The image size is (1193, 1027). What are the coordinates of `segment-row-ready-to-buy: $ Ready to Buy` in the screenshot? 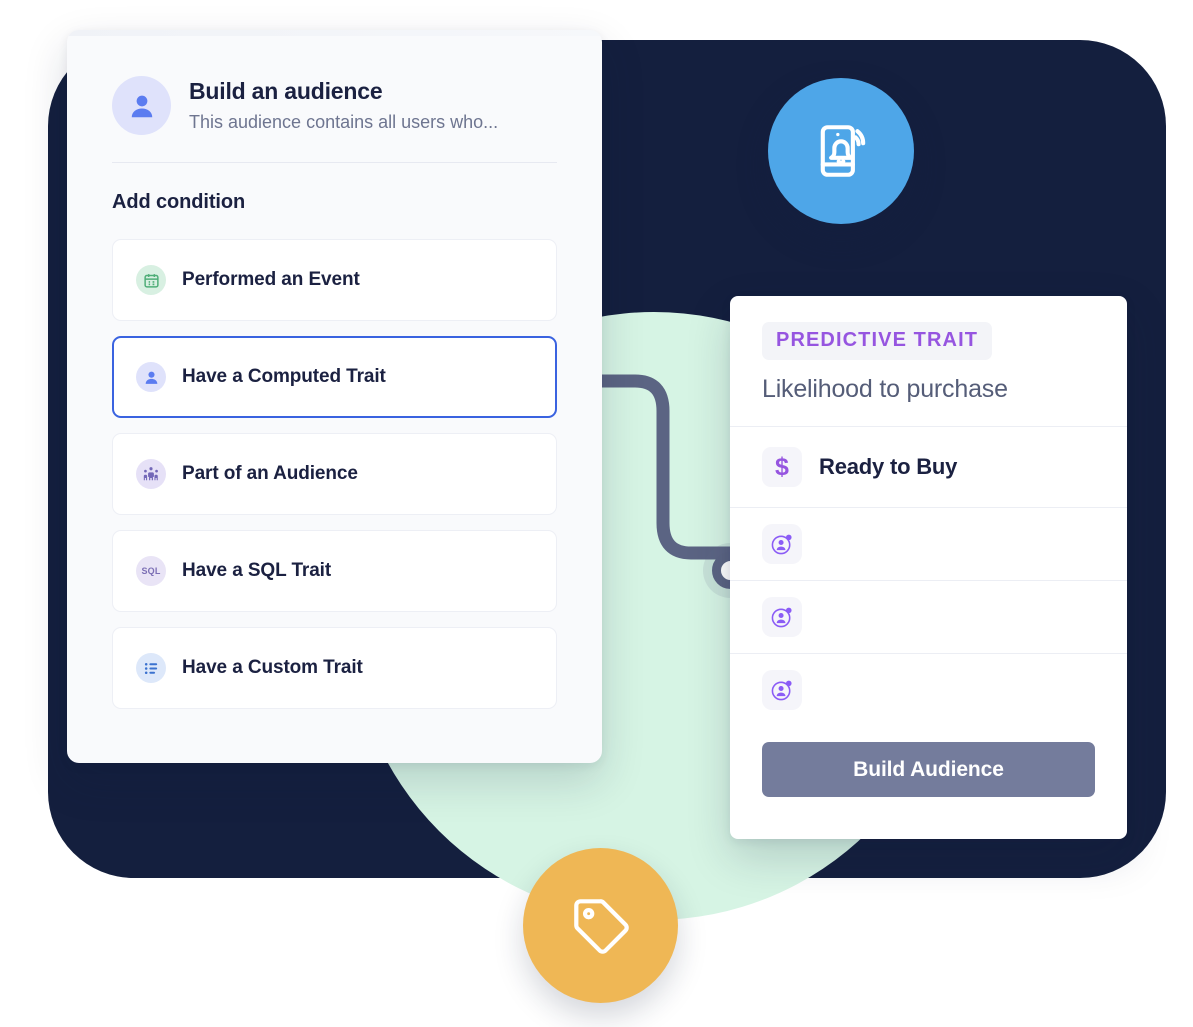 It's located at (928, 467).